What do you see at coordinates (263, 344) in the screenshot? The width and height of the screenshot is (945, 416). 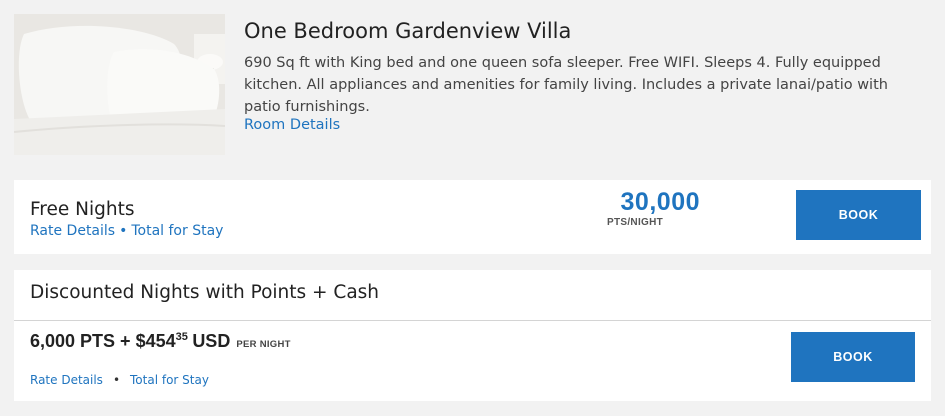 I see `per-night-label: PER NIGHT` at bounding box center [263, 344].